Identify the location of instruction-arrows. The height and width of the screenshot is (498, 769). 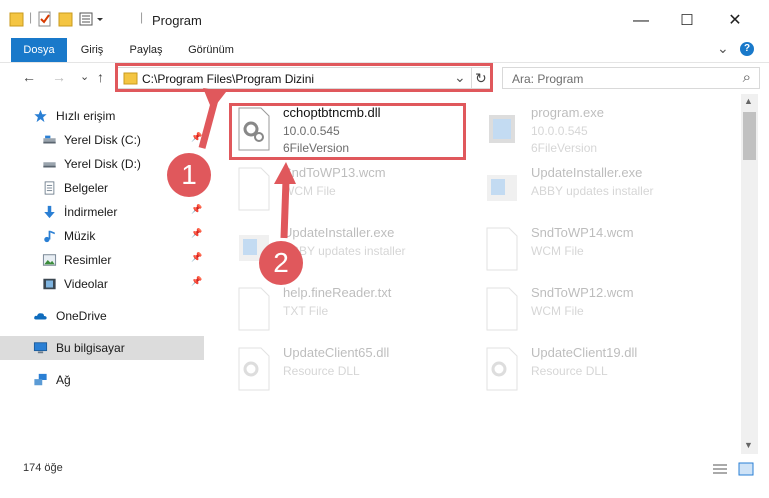
(247, 163).